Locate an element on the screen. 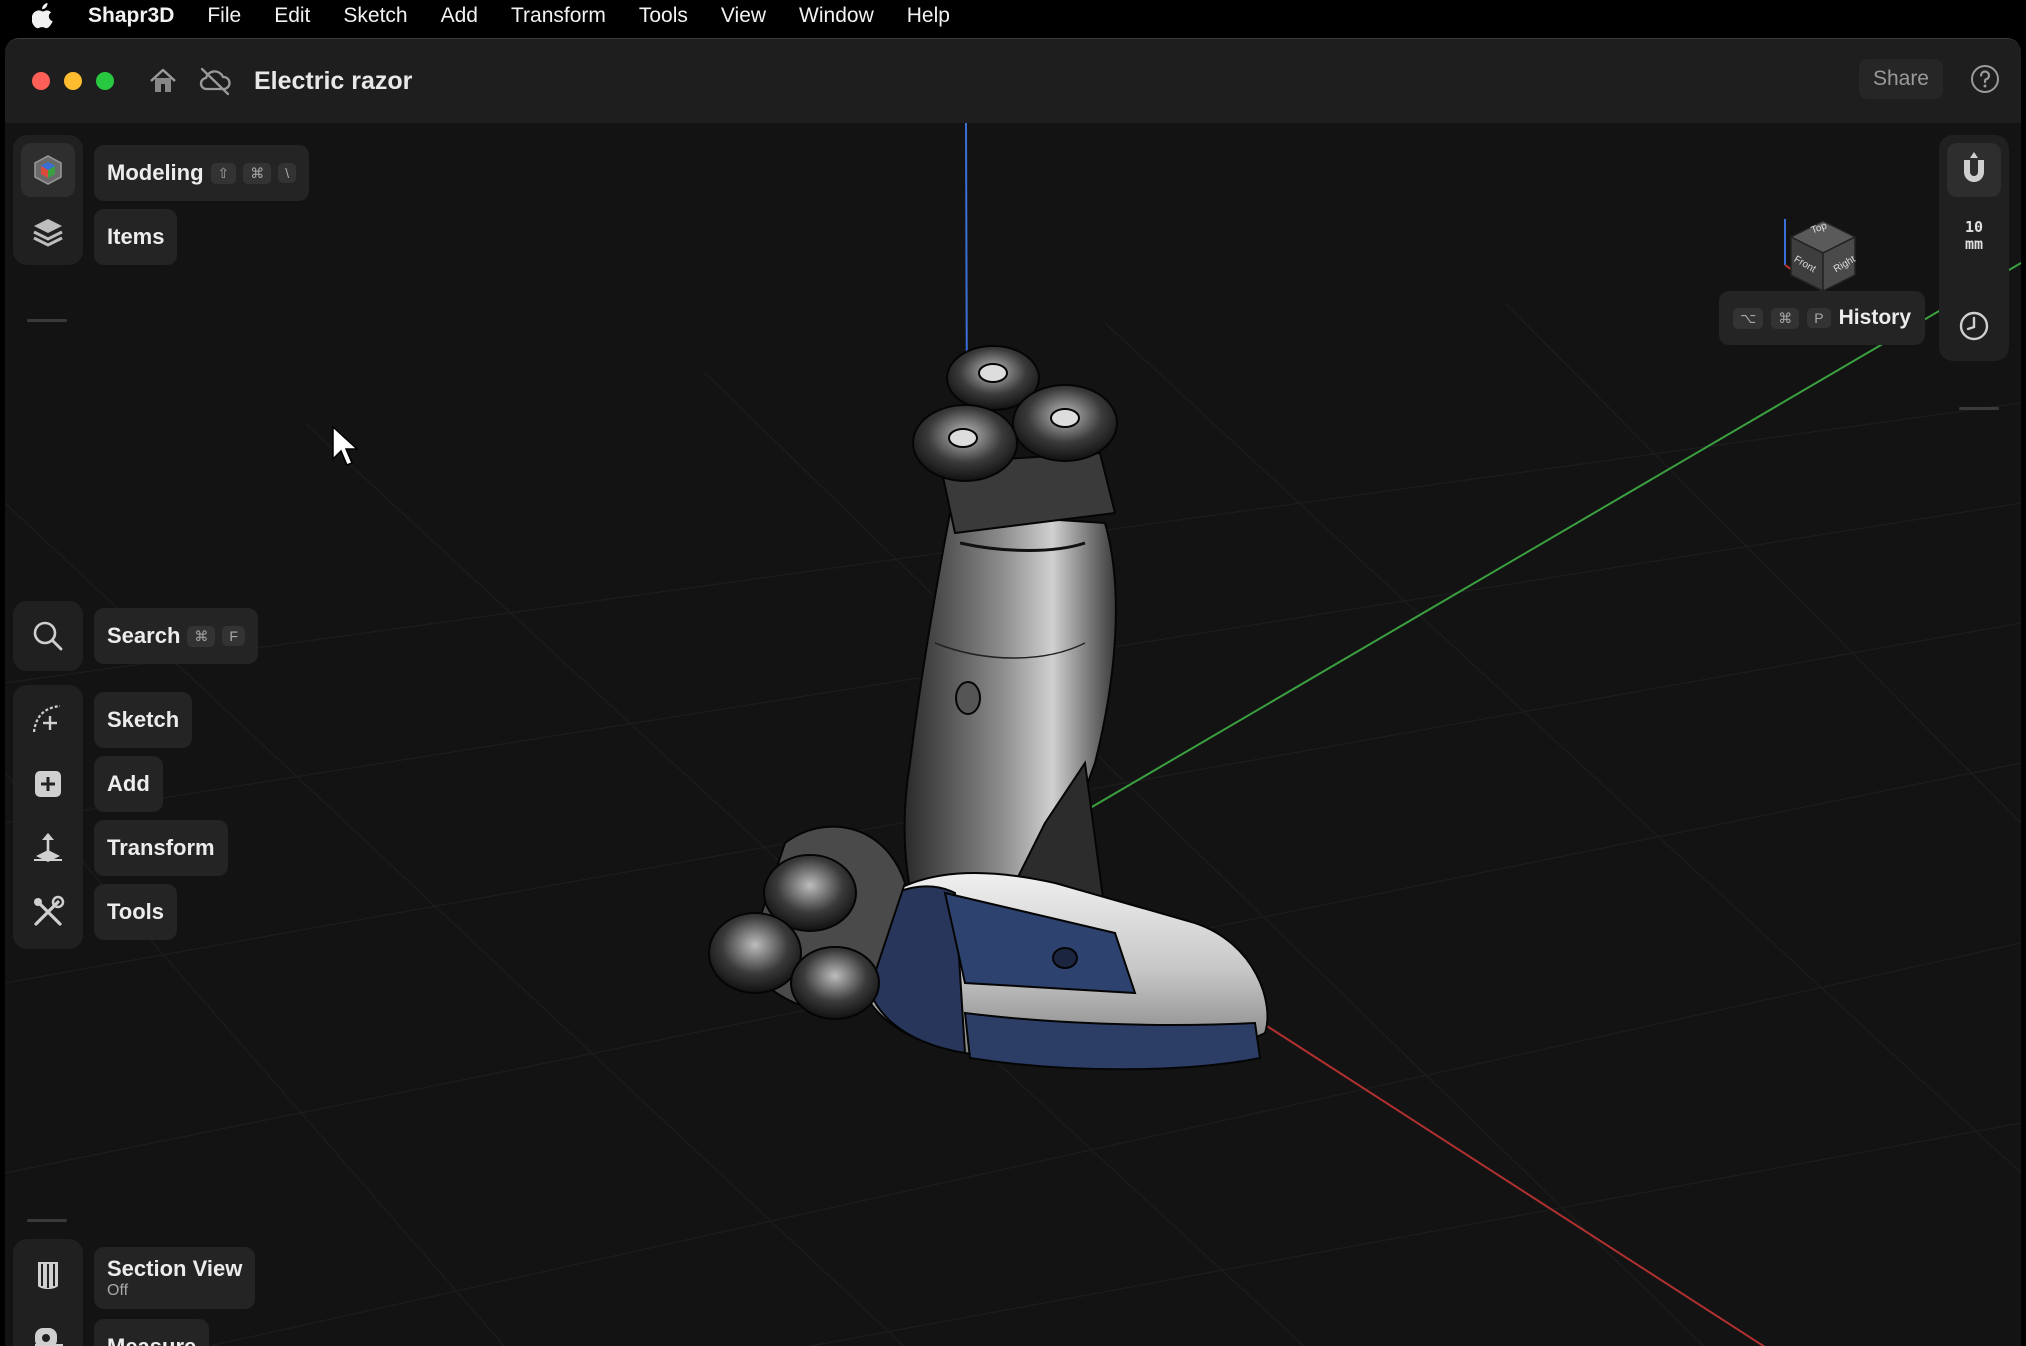 This screenshot has width=2026, height=1346. menu-help: Help is located at coordinates (928, 16).